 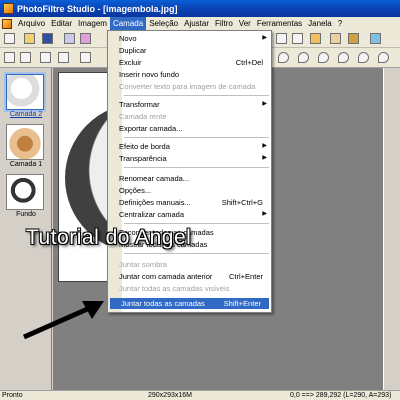 What do you see at coordinates (245, 23) in the screenshot?
I see `menu-ver: Ver` at bounding box center [245, 23].